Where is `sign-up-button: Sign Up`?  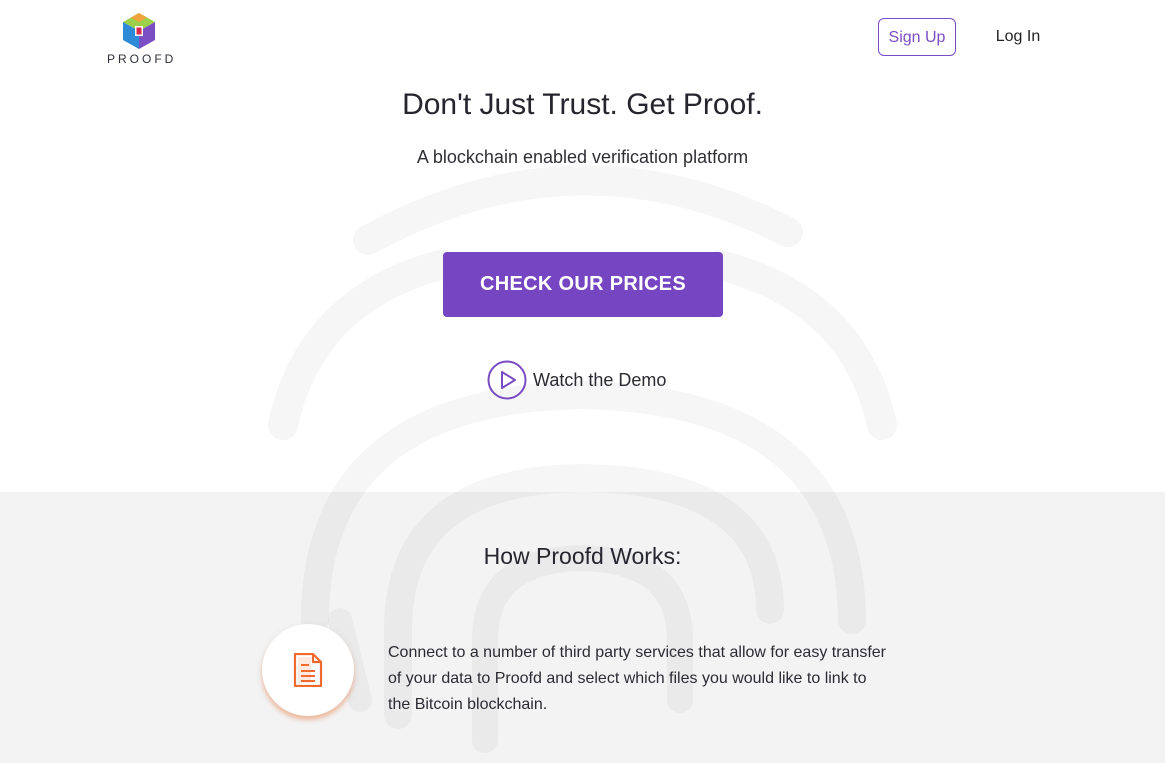
sign-up-button: Sign Up is located at coordinates (917, 37).